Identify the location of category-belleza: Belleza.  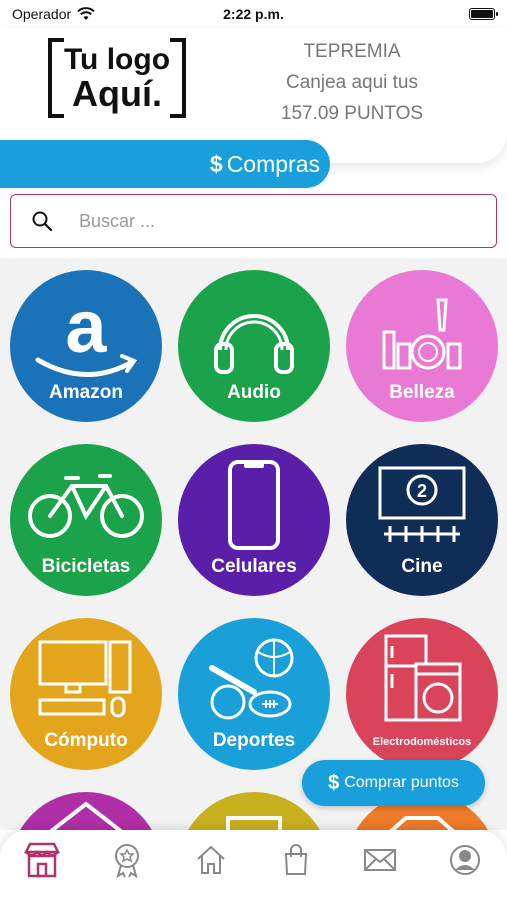
(422, 346).